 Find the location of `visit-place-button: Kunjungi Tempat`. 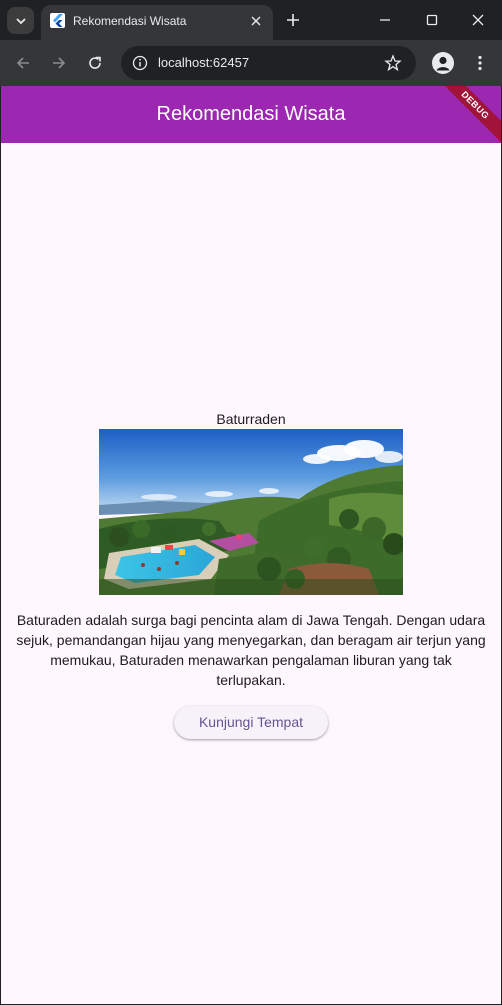

visit-place-button: Kunjungi Tempat is located at coordinates (251, 722).